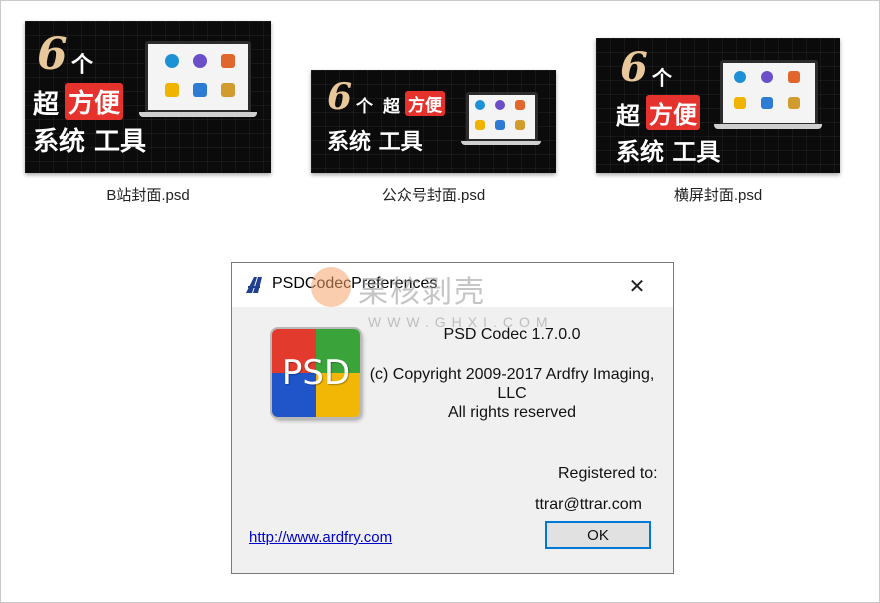 The width and height of the screenshot is (880, 603). I want to click on file-name: 横屏封面.psd, so click(718, 195).